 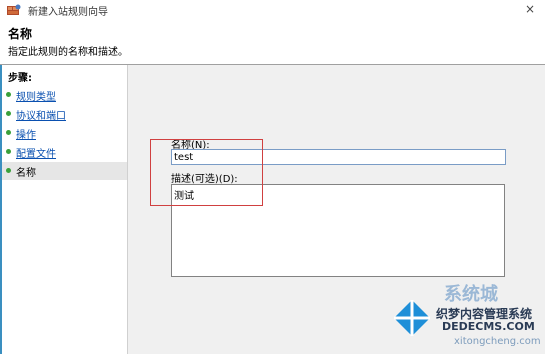 What do you see at coordinates (26, 173) in the screenshot?
I see `step-label: 名称` at bounding box center [26, 173].